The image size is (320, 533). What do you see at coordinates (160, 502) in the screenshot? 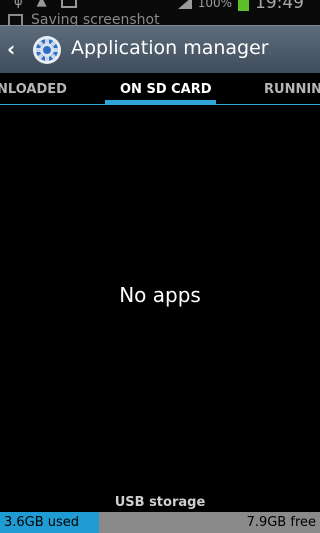
I see `storage-label: USB storage` at bounding box center [160, 502].